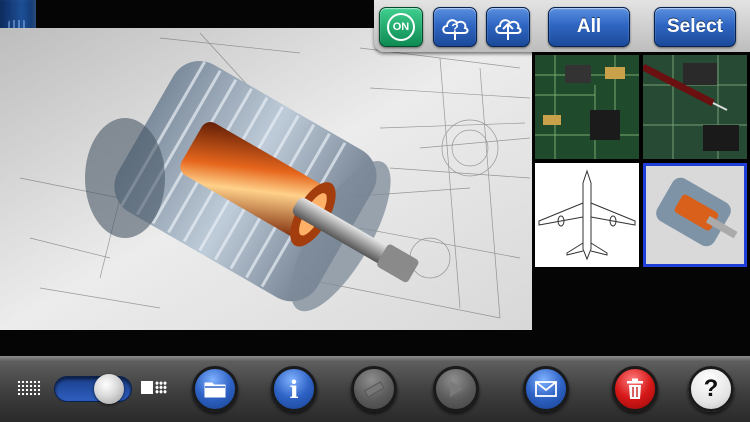 The height and width of the screenshot is (422, 750). I want to click on thumbnail-electric-motor-selected, so click(695, 215).